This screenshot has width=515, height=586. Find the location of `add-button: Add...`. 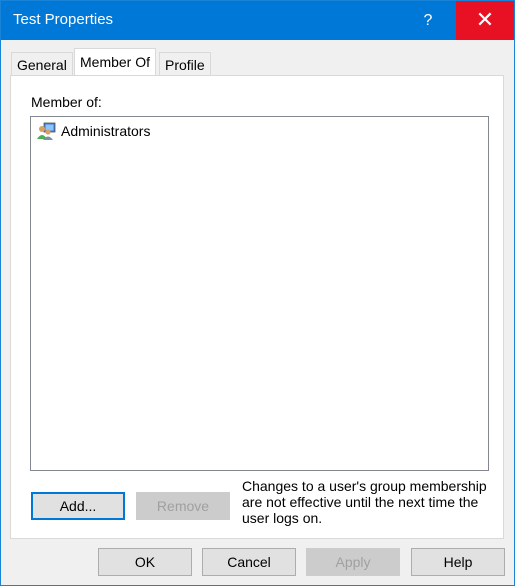

add-button: Add... is located at coordinates (78, 506).